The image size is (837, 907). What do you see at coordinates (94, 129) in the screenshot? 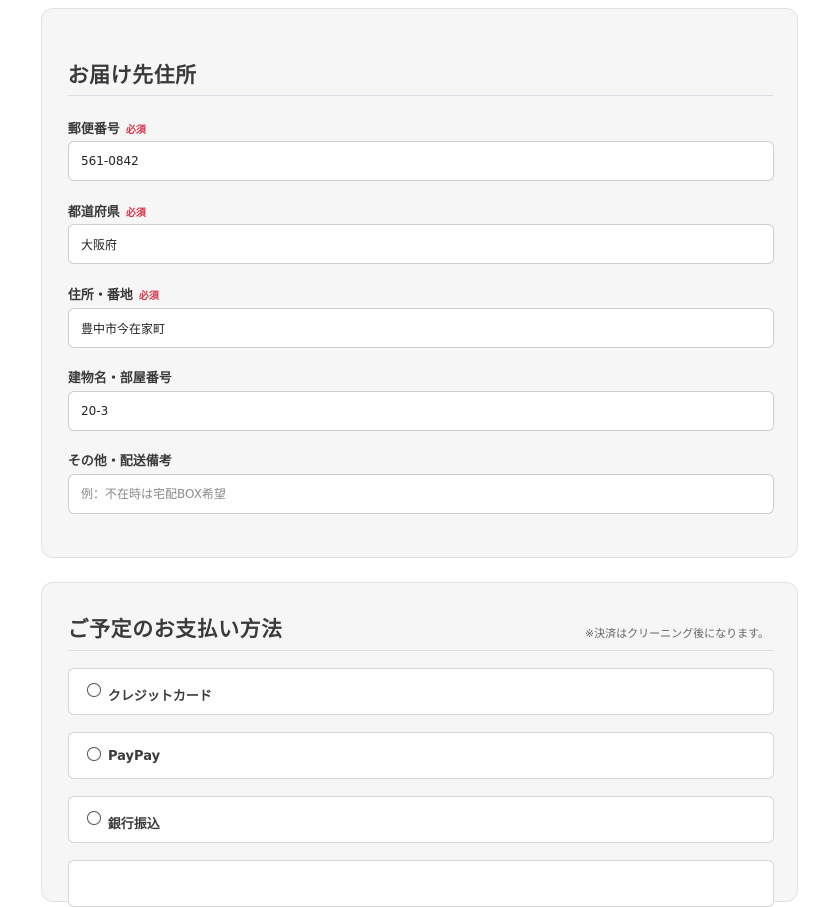
I see `postal-code-label-text: 郵便番号` at bounding box center [94, 129].